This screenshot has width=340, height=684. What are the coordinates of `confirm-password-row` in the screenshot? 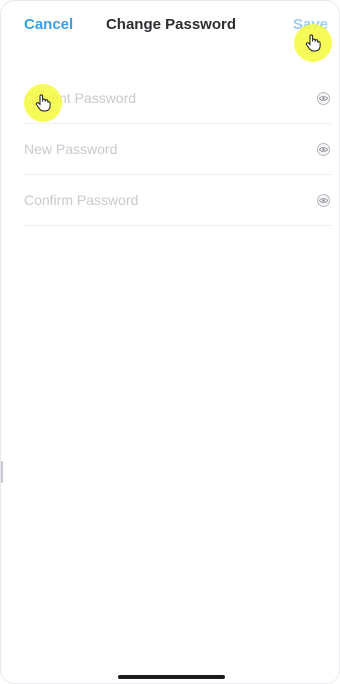 It's located at (178, 200).